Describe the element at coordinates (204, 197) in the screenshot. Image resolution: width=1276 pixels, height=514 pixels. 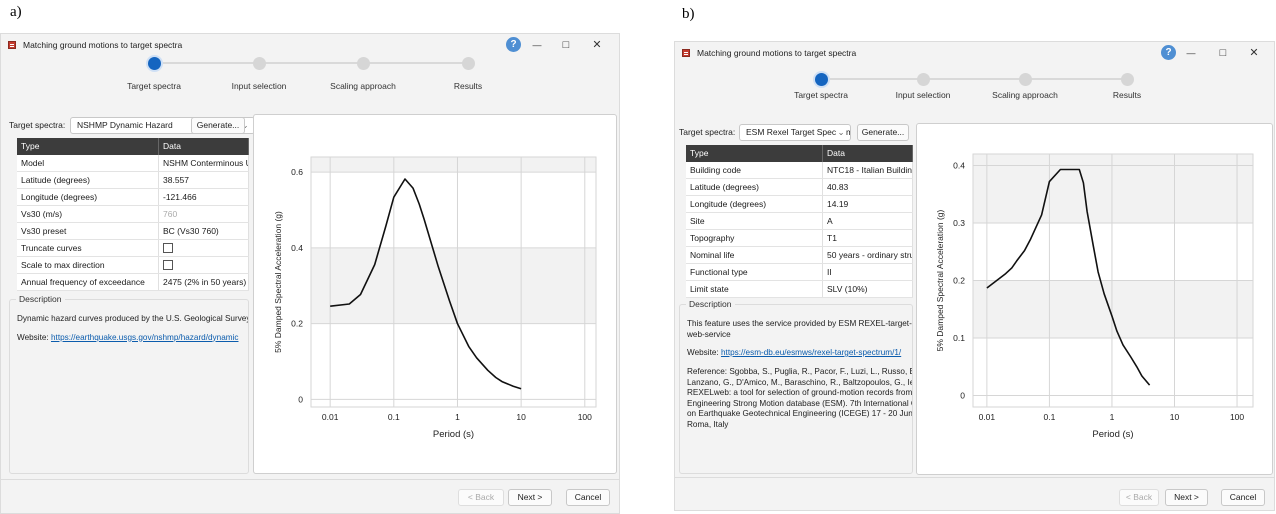
I see `row-value: -121.466` at that location.